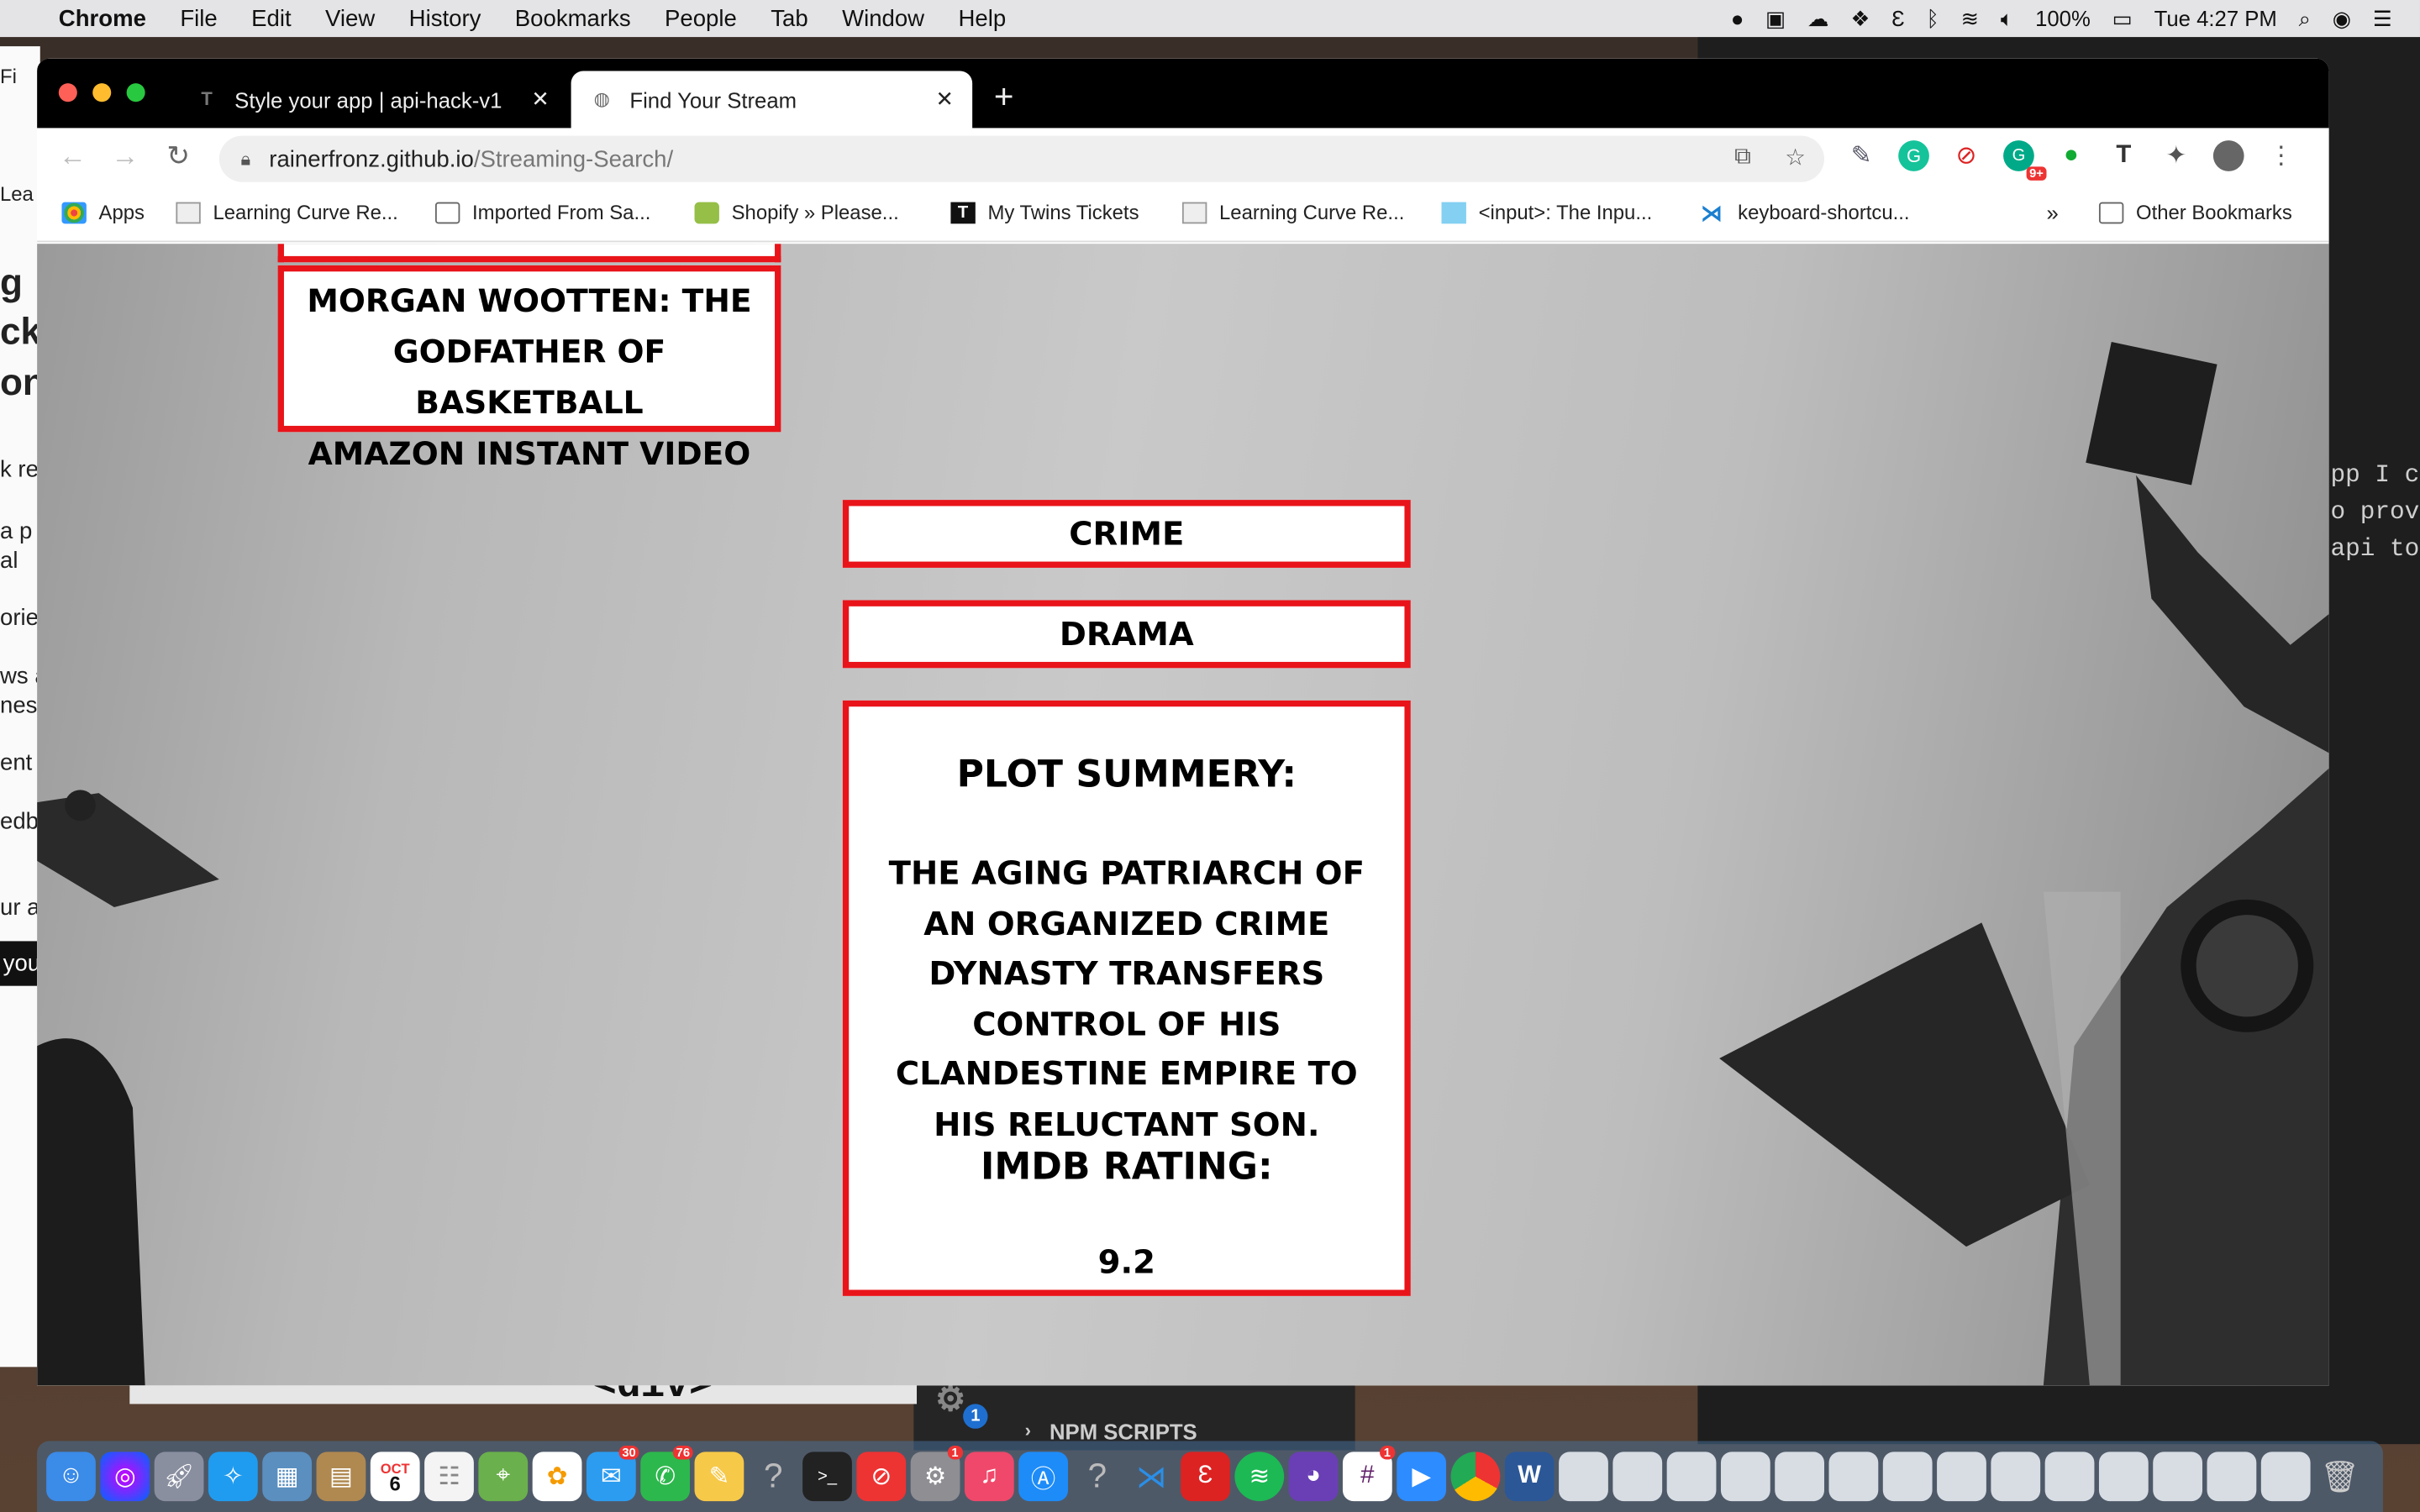  I want to click on menu-bookmarks: Bookmarks, so click(573, 18).